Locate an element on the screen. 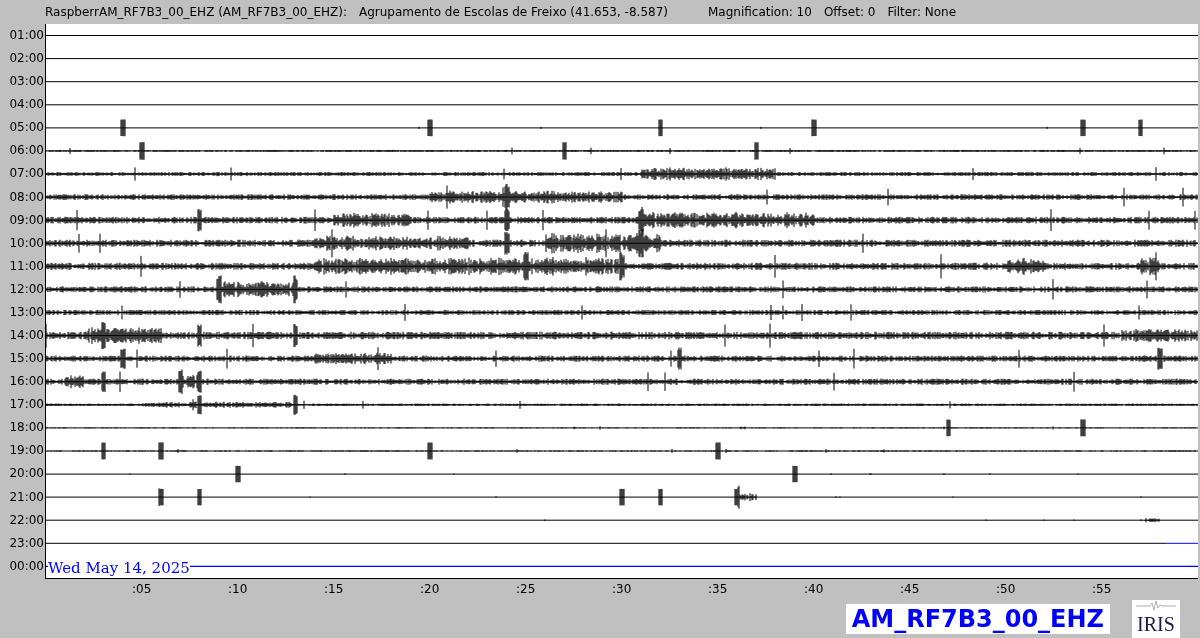 The width and height of the screenshot is (1200, 638). minute-tick-label: :35 is located at coordinates (718, 589).